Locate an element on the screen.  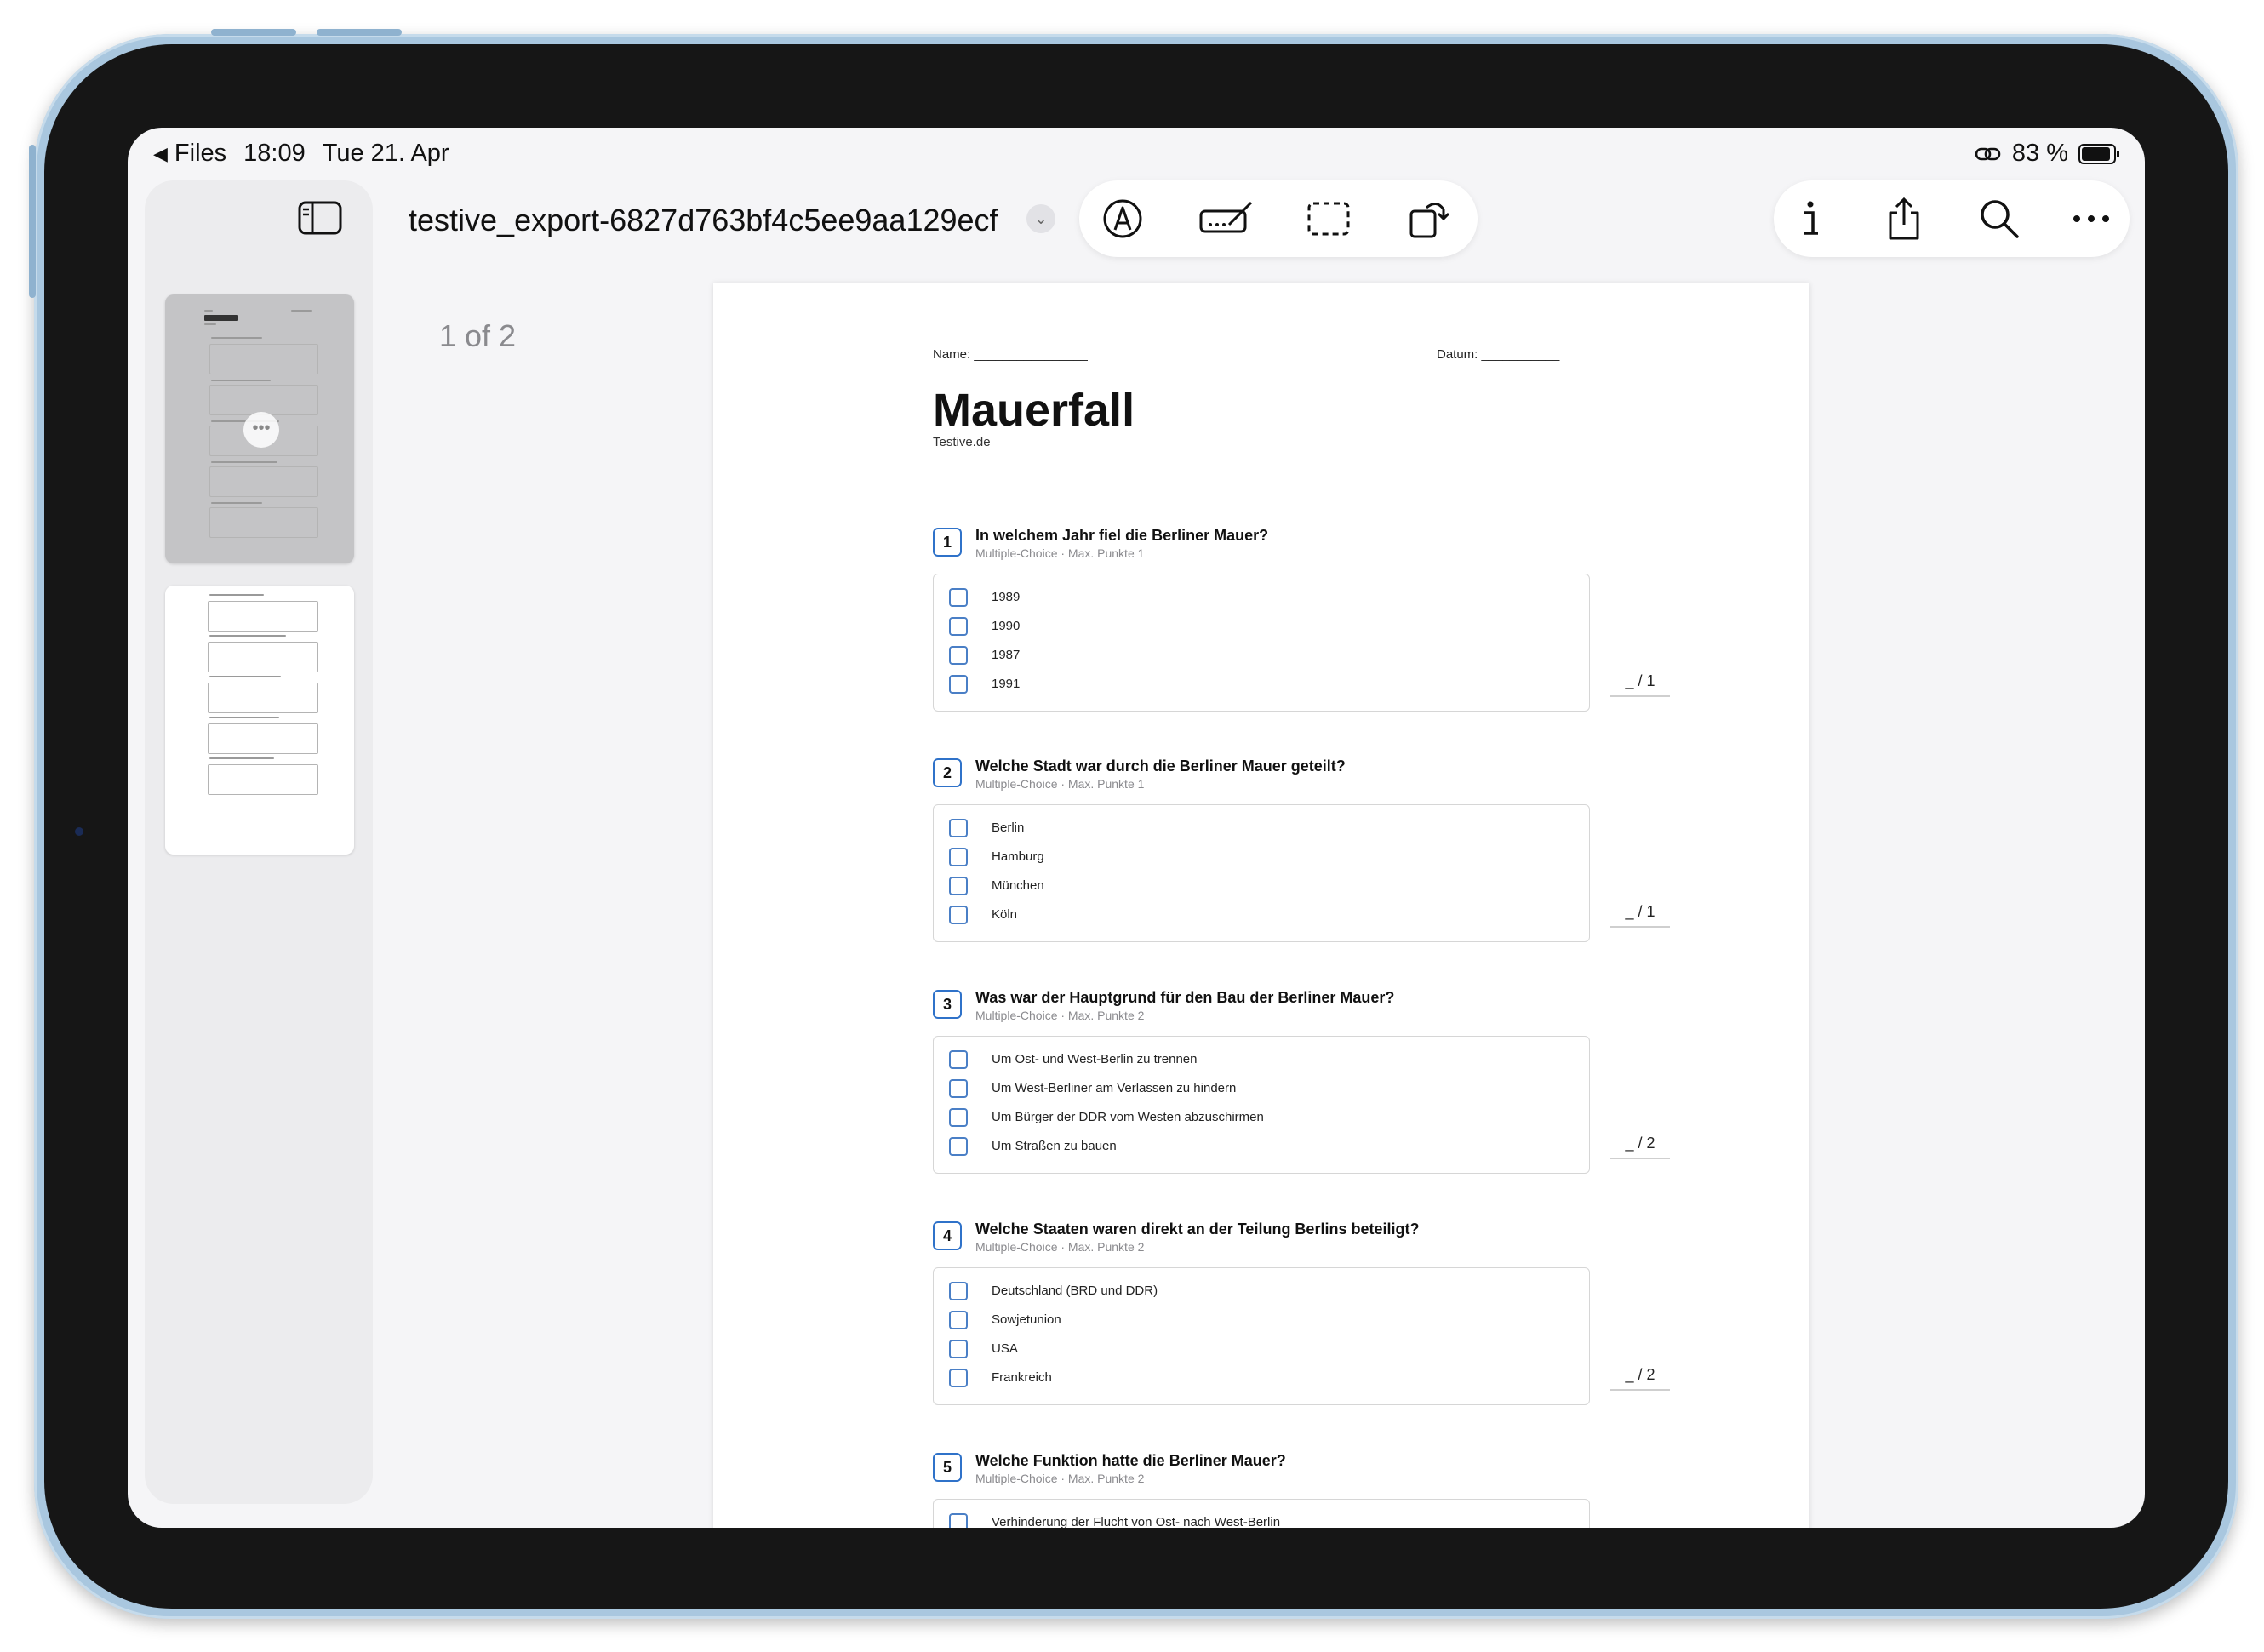
more-icon is located at coordinates (2091, 219).